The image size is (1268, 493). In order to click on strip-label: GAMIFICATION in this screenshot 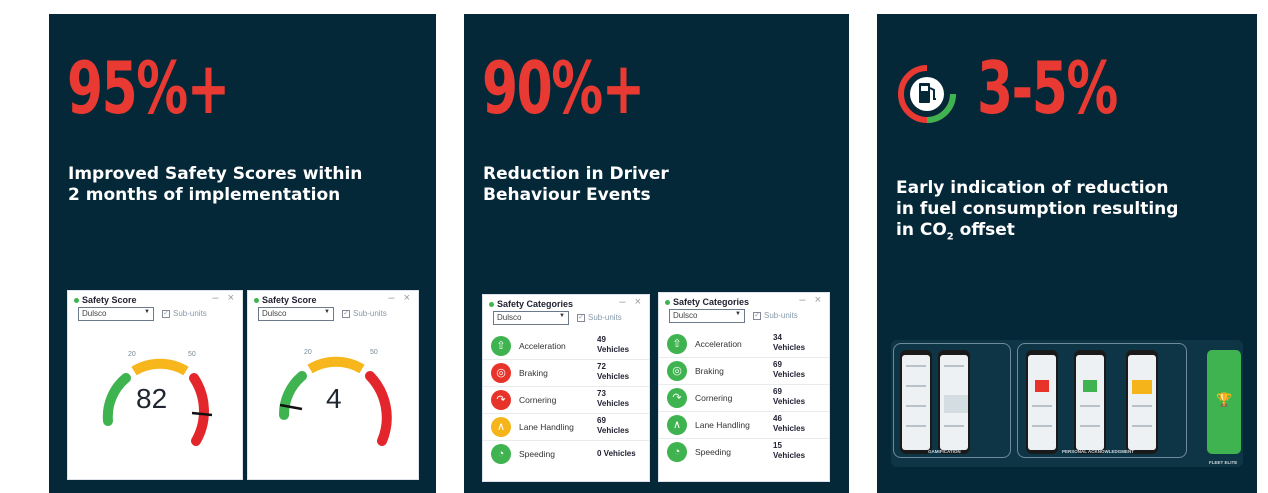, I will do `click(944, 451)`.